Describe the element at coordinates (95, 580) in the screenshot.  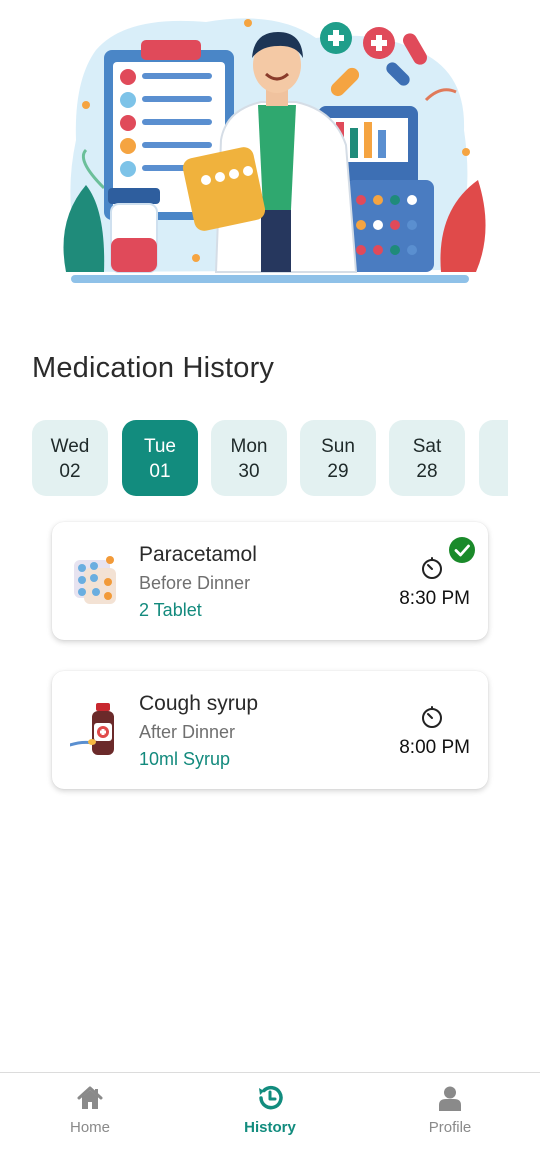
I see `pill-blister-icon` at that location.